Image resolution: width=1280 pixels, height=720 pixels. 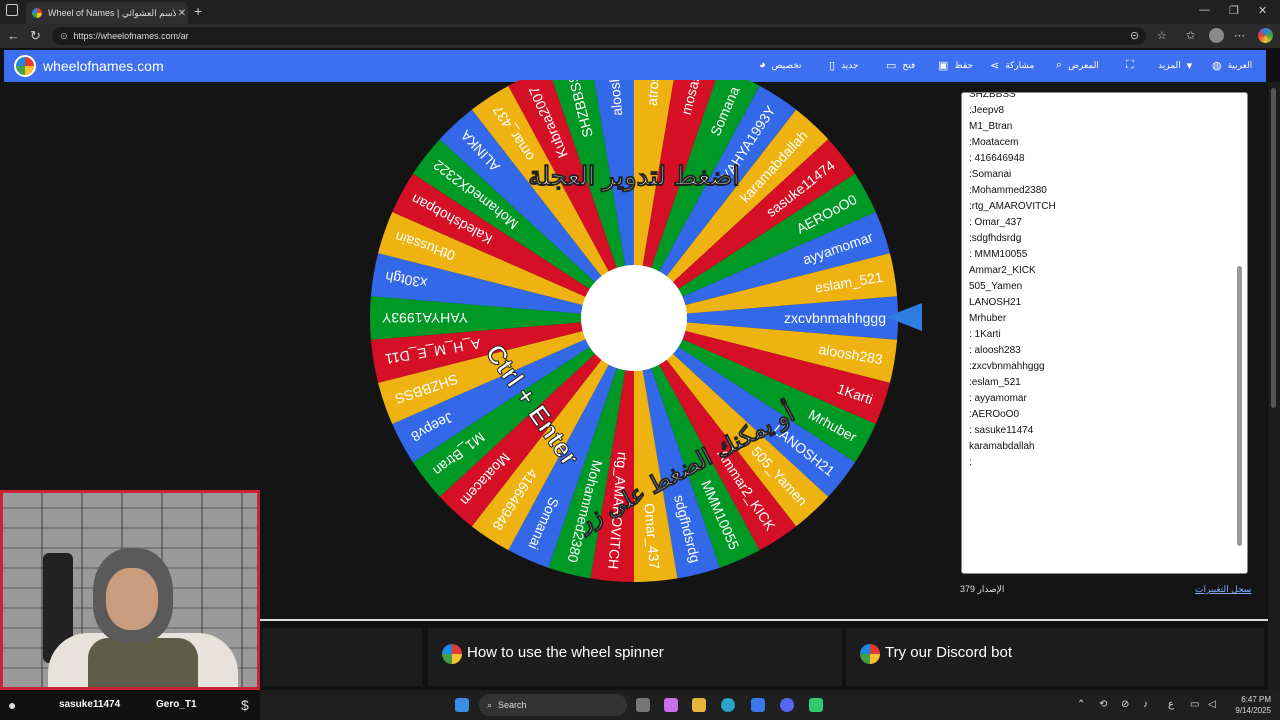 I want to click on nav-customize: ◕ تخصيص, so click(x=780, y=65).